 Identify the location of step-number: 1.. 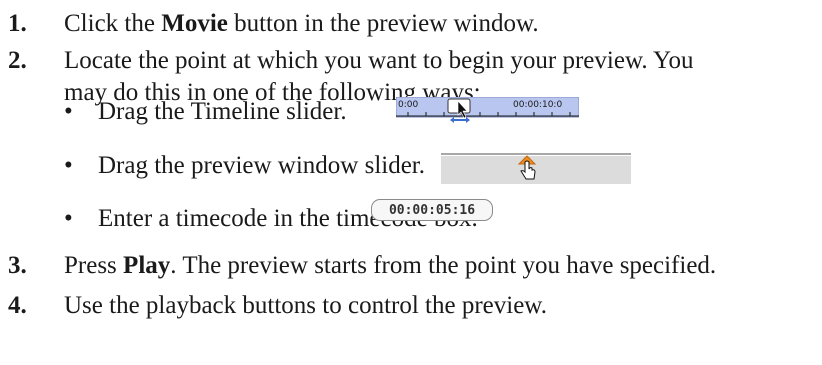
(17, 23).